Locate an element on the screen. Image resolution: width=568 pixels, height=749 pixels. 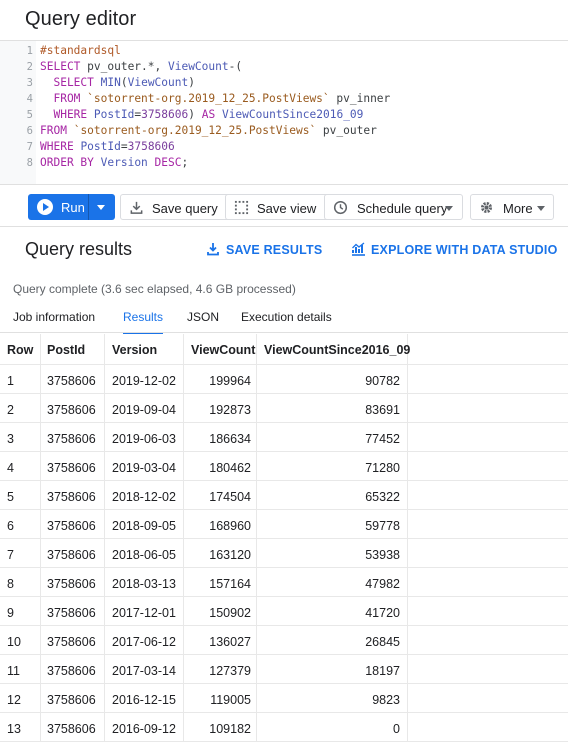
column-header-postid: PostId is located at coordinates (73, 349).